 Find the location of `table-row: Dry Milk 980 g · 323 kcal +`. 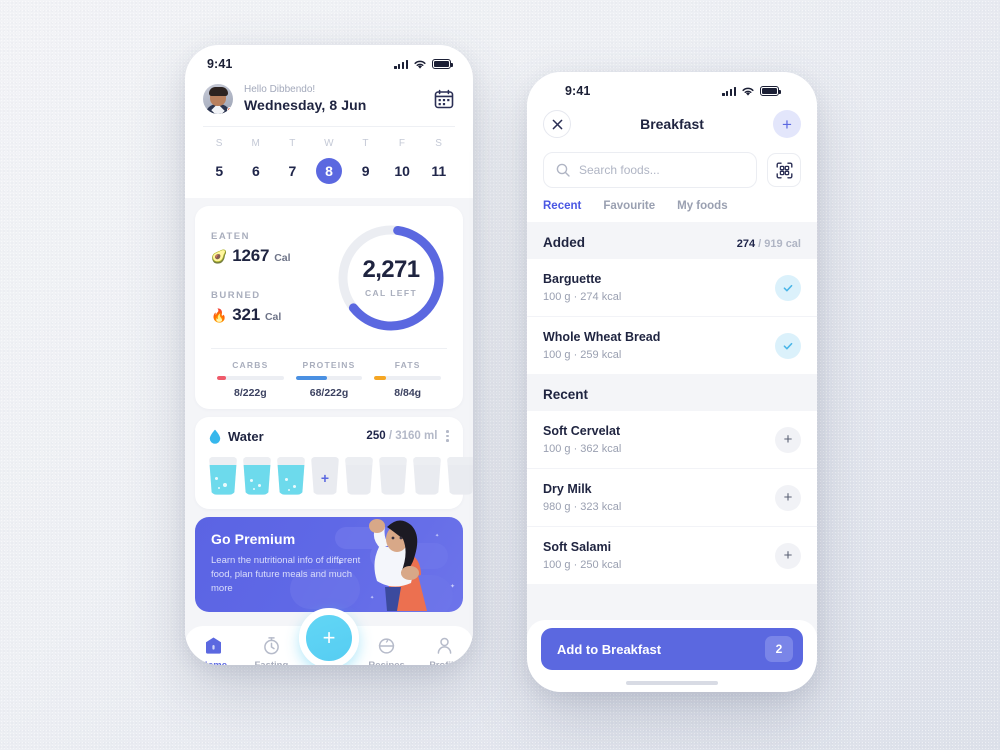

table-row: Dry Milk 980 g · 323 kcal + is located at coordinates (672, 498).